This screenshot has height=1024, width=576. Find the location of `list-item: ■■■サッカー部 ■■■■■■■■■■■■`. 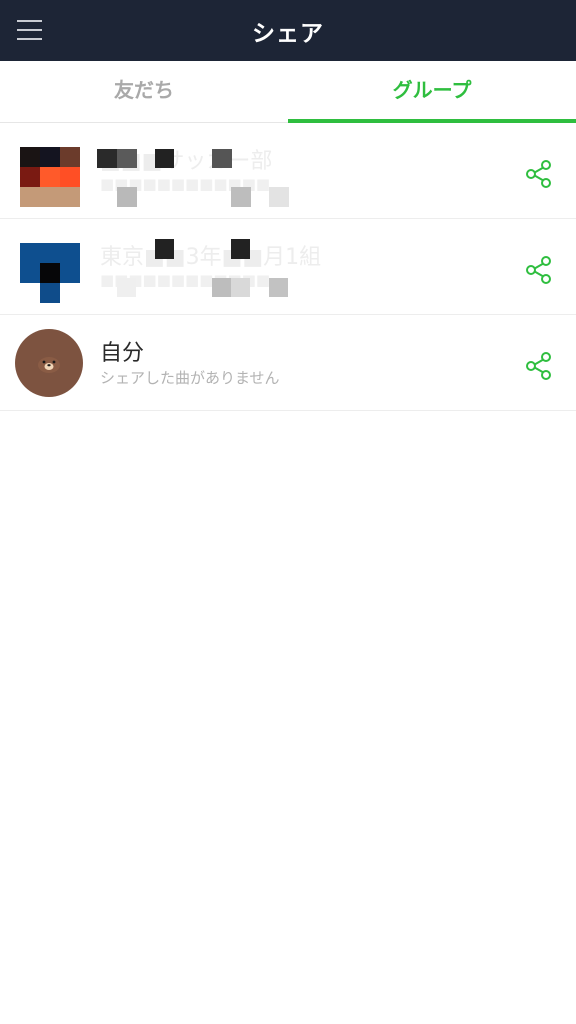

list-item: ■■■サッカー部 ■■■■■■■■■■■■ is located at coordinates (288, 171).